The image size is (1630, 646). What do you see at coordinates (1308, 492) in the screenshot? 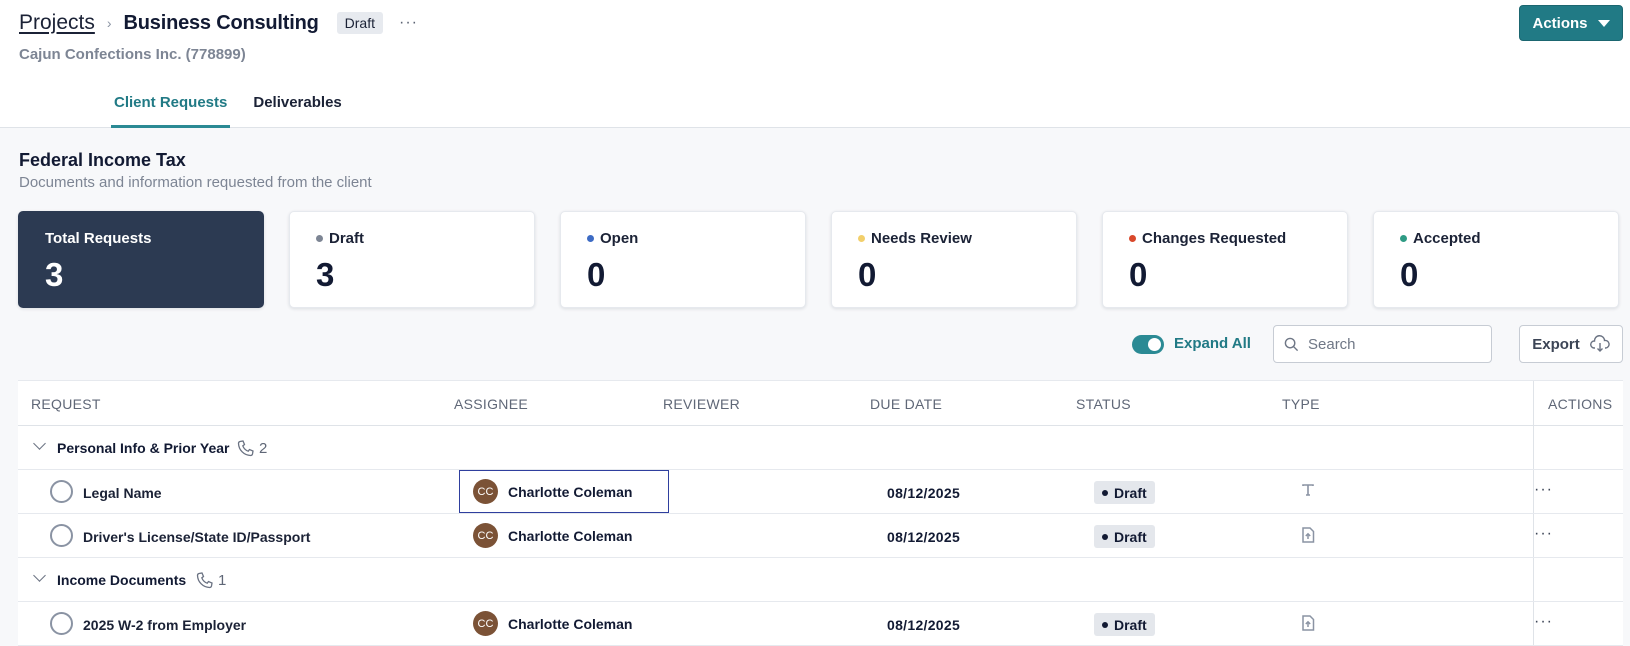
I see `text-type-icon` at bounding box center [1308, 492].